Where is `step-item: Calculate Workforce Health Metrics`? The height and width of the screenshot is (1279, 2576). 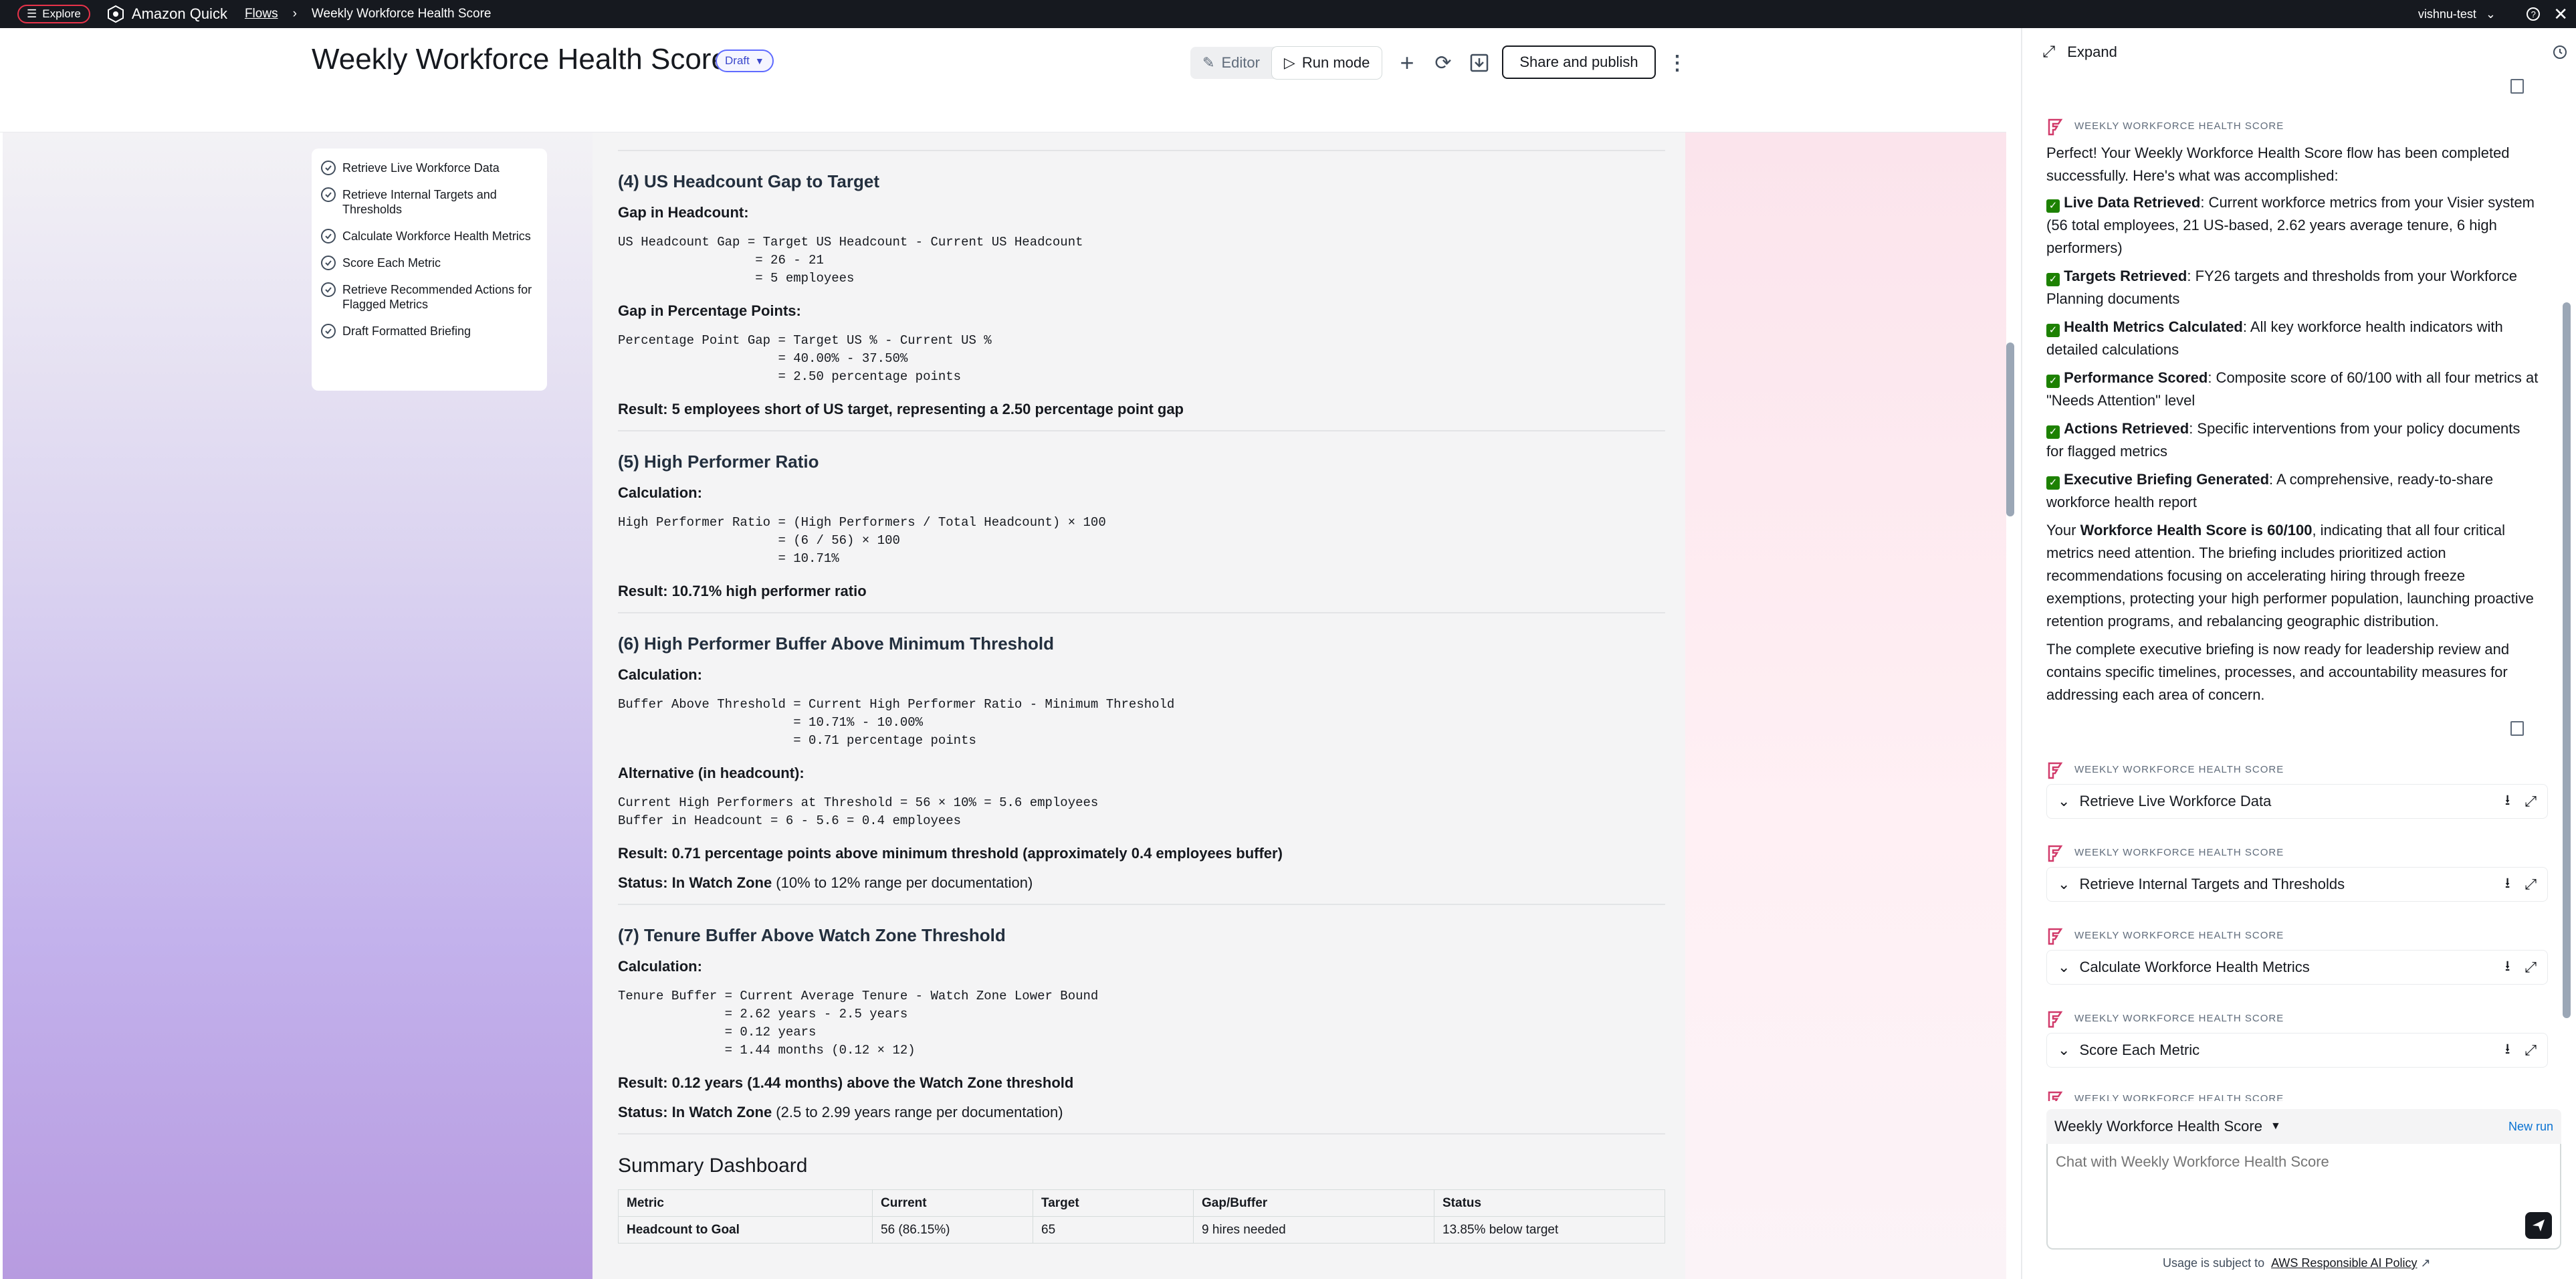
step-item: Calculate Workforce Health Metrics is located at coordinates (429, 236).